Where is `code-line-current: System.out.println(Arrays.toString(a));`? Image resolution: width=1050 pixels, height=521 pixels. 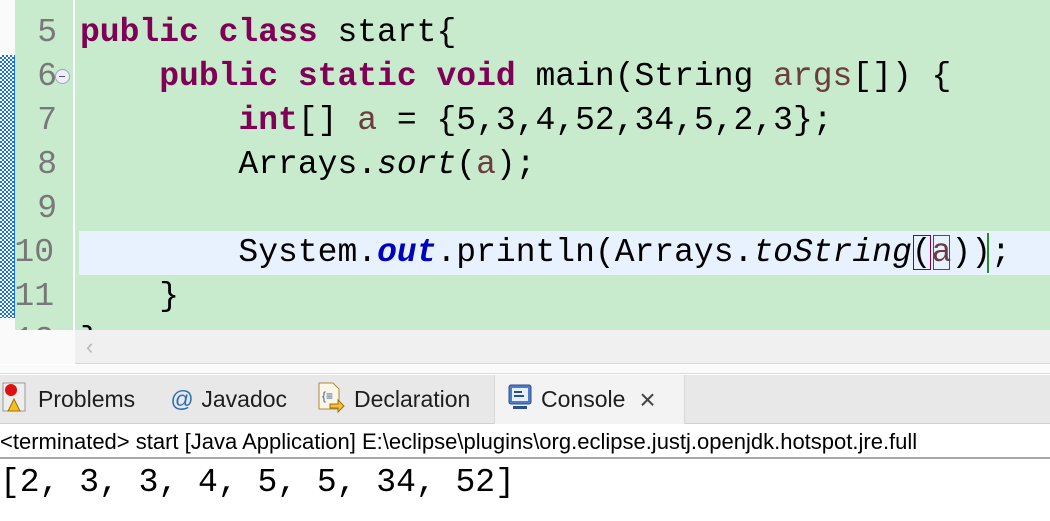 code-line-current: System.out.println(Arrays.toString(a)); is located at coordinates (545, 253).